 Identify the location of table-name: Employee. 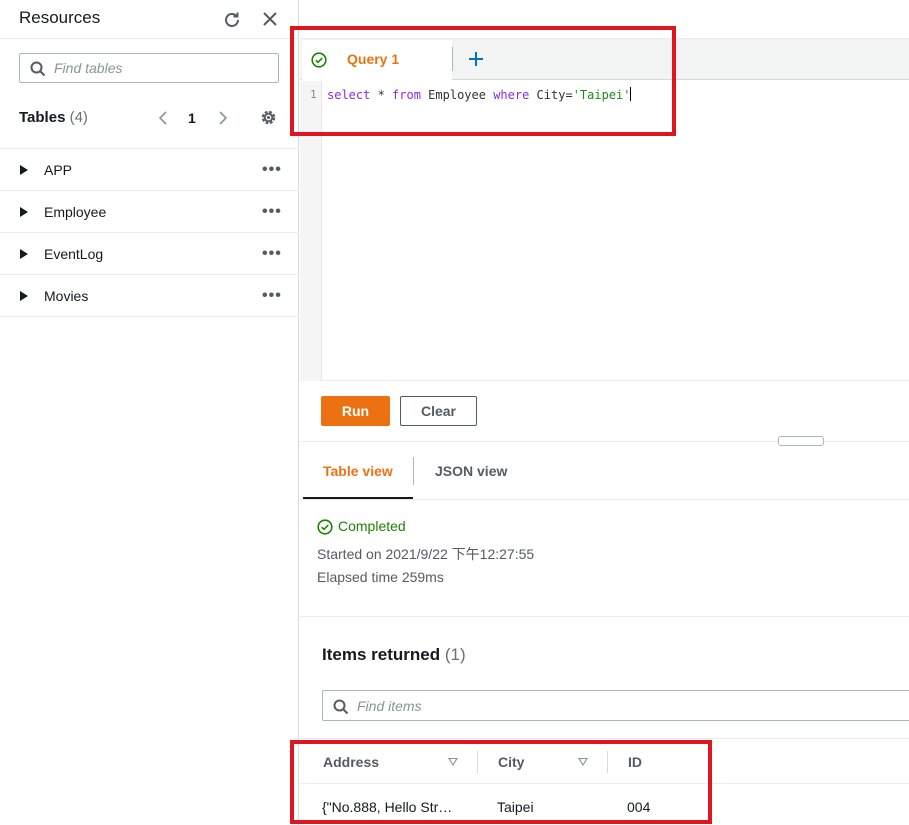
(75, 212).